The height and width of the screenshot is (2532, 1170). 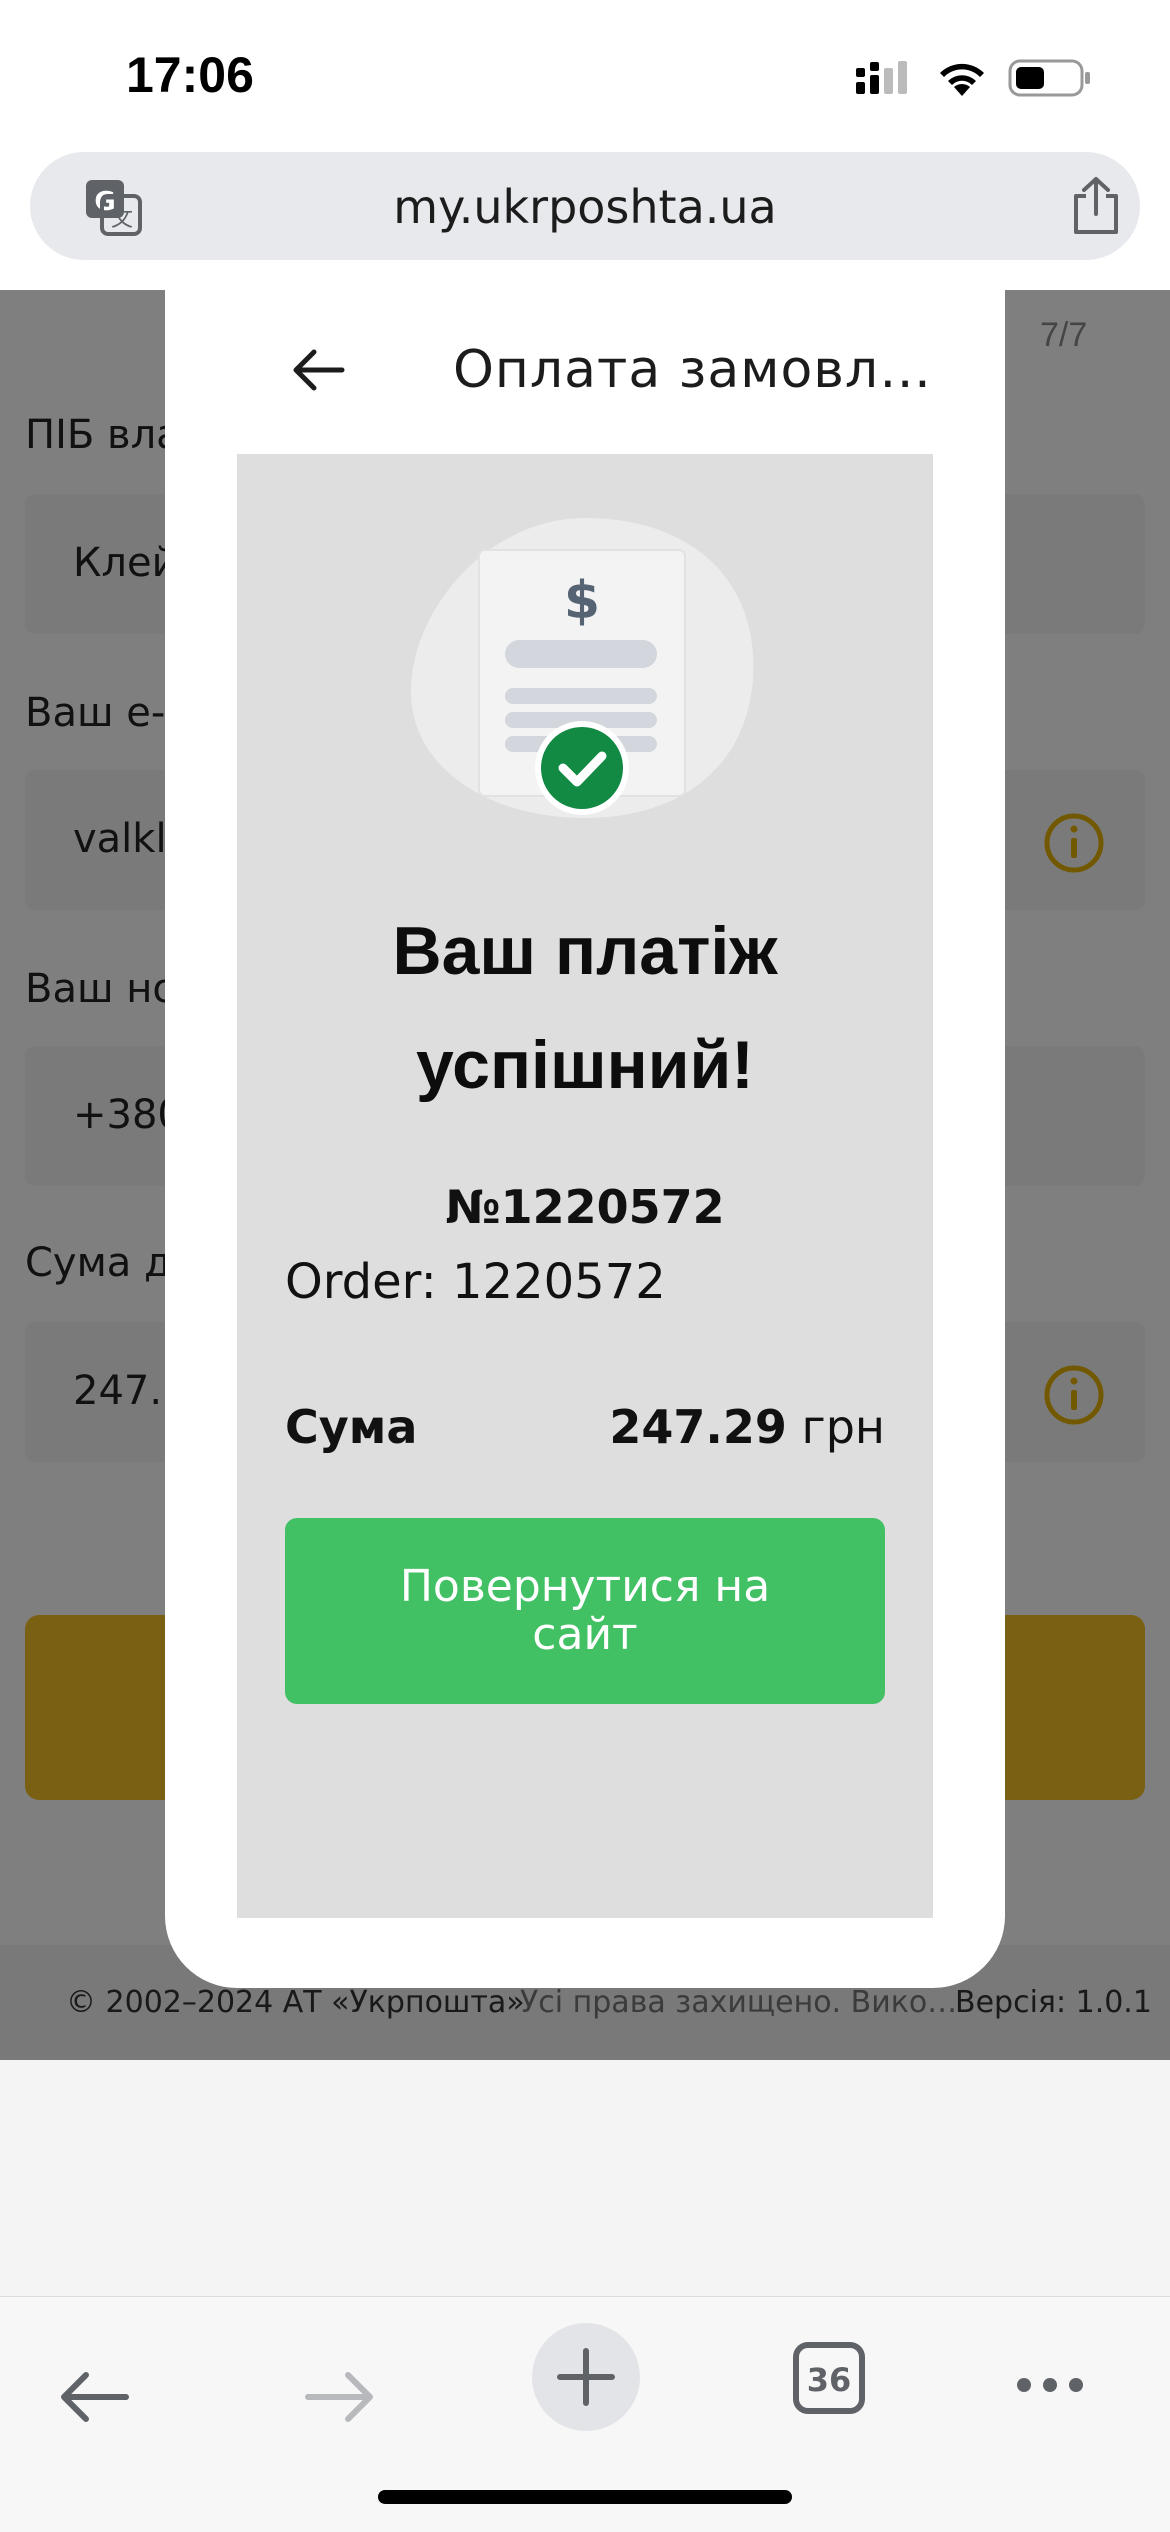 What do you see at coordinates (881, 77) in the screenshot?
I see `cellular-signal-icon` at bounding box center [881, 77].